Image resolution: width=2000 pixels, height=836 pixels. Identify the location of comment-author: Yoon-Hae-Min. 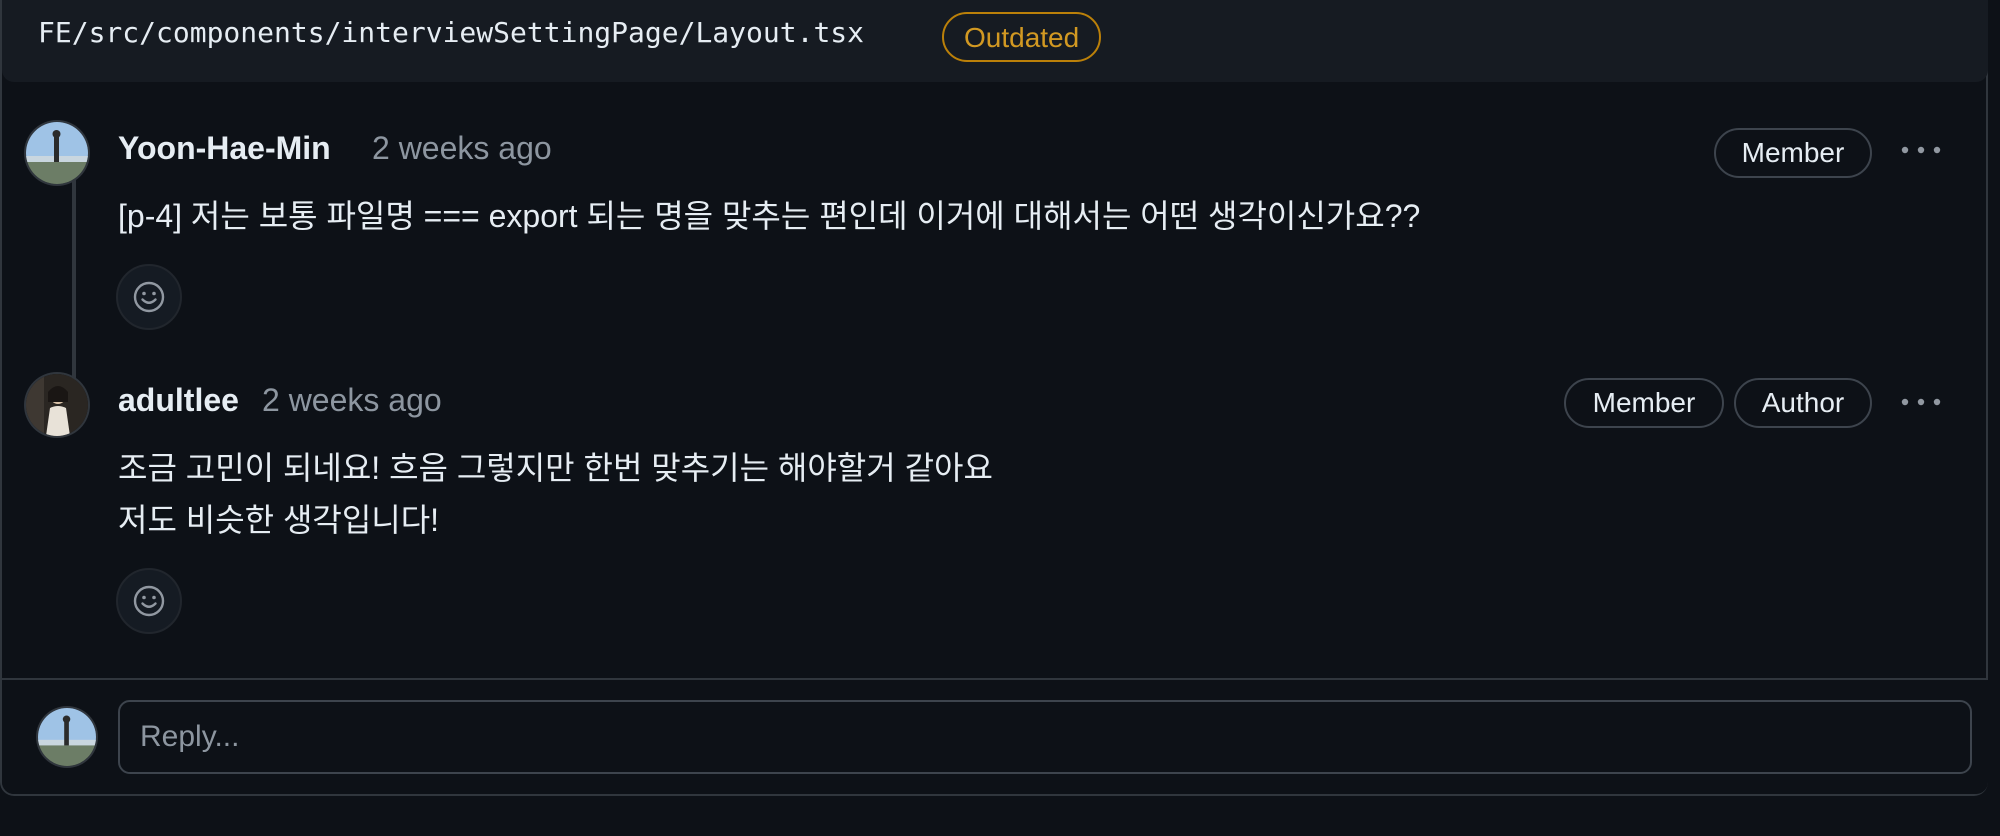
(224, 148).